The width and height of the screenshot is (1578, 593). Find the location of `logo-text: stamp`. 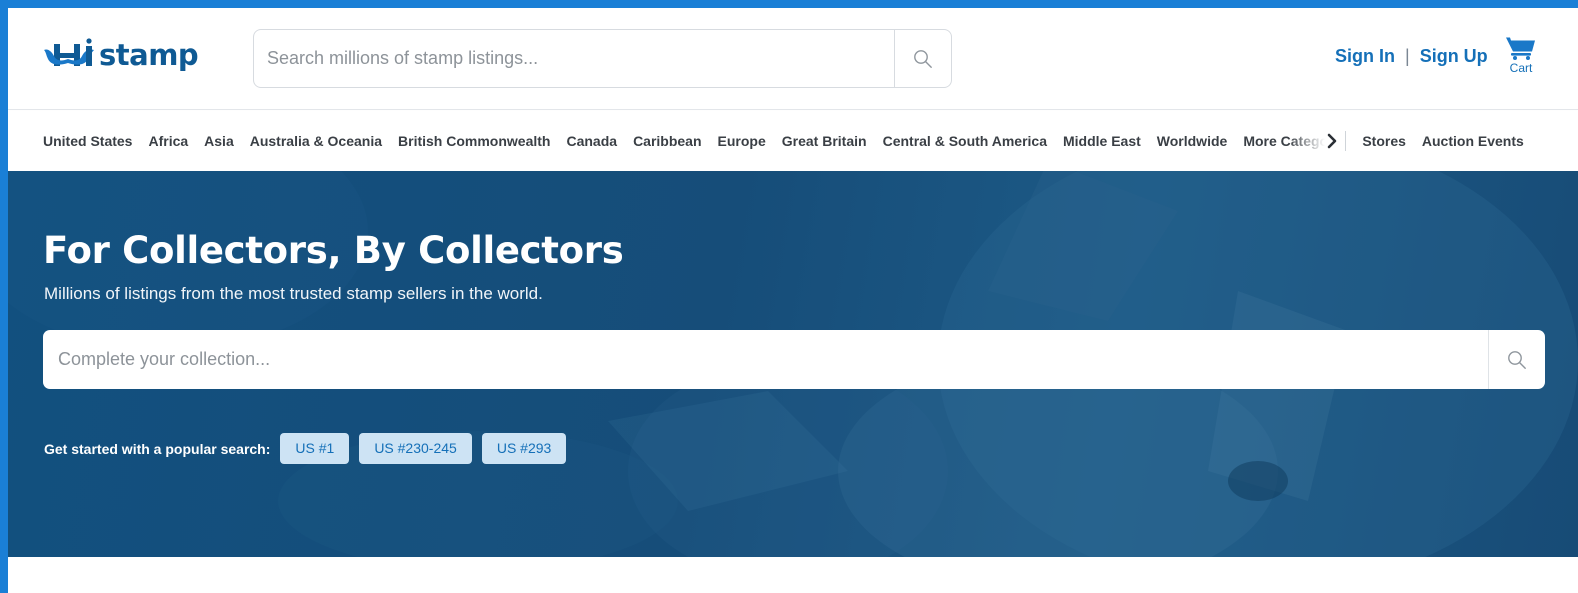

logo-text: stamp is located at coordinates (149, 55).